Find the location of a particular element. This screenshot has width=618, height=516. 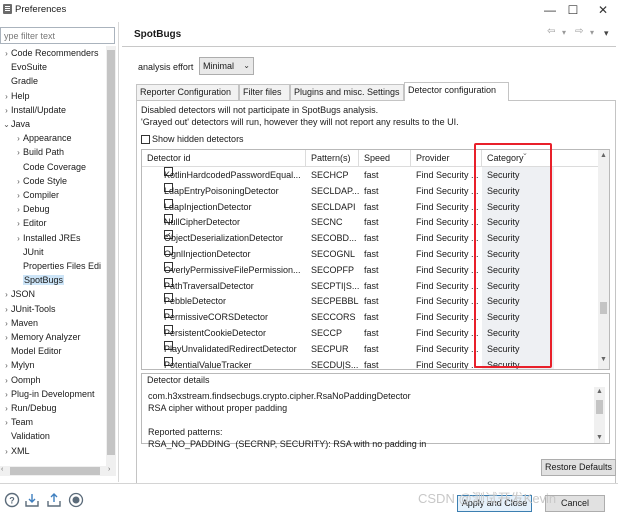

tree-item: › Plug-in Development is located at coordinates (48, 394).